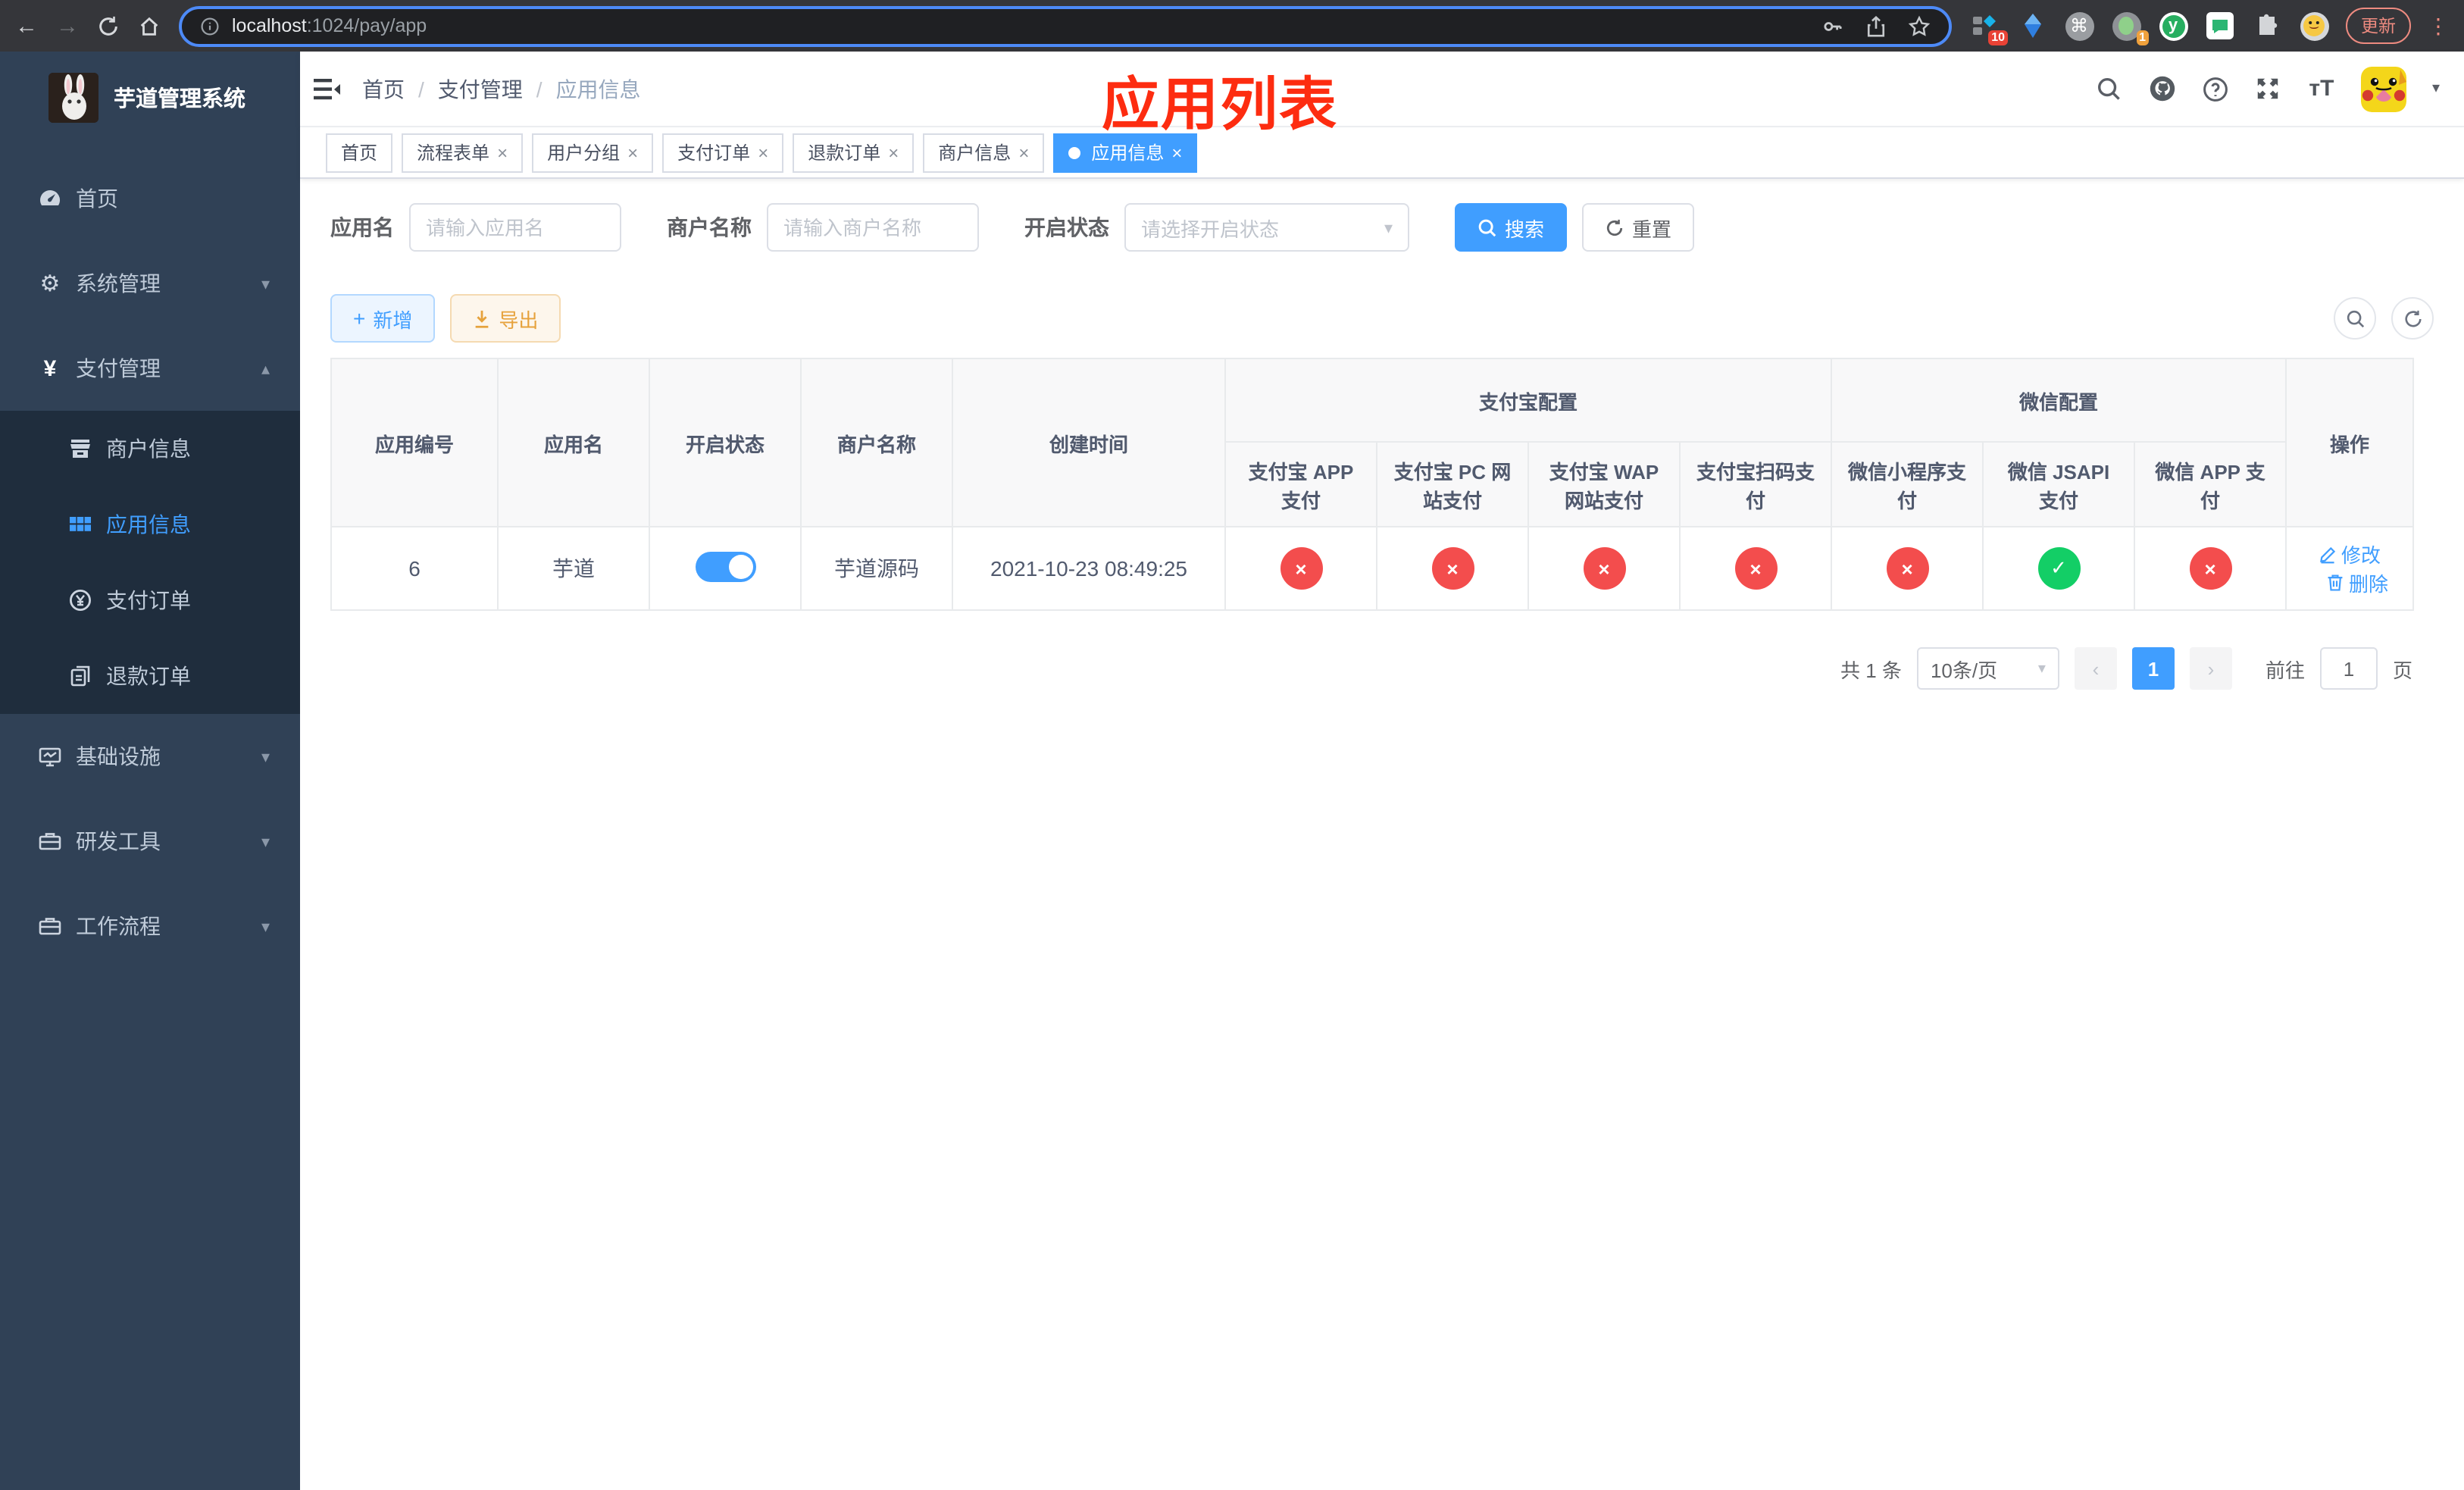  Describe the element at coordinates (984, 152) in the screenshot. I see `tab-merchant-info: 商户信息 ×` at that location.